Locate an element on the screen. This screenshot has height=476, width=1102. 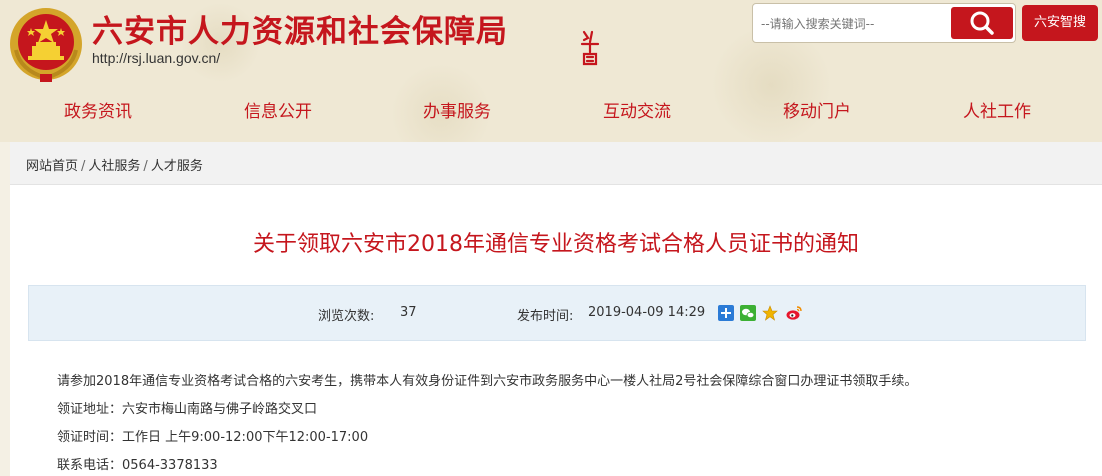
nav-item-services: 办事服务 is located at coordinates (457, 112).